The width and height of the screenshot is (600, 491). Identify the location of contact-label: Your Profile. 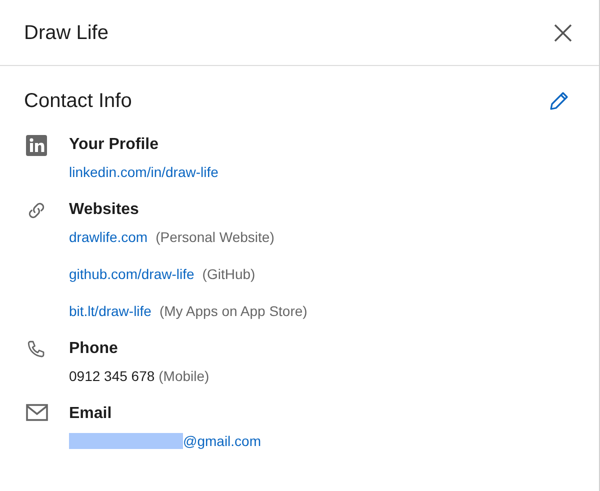
(114, 145).